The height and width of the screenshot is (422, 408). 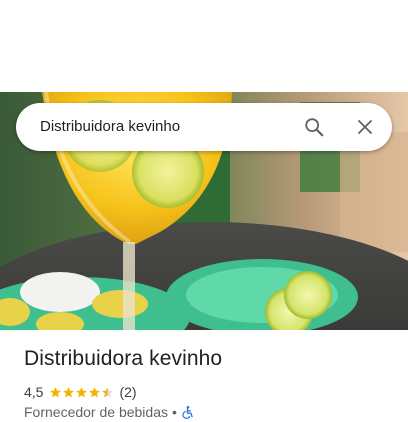 I want to click on rating-row: 4,5 (2), so click(x=80, y=392).